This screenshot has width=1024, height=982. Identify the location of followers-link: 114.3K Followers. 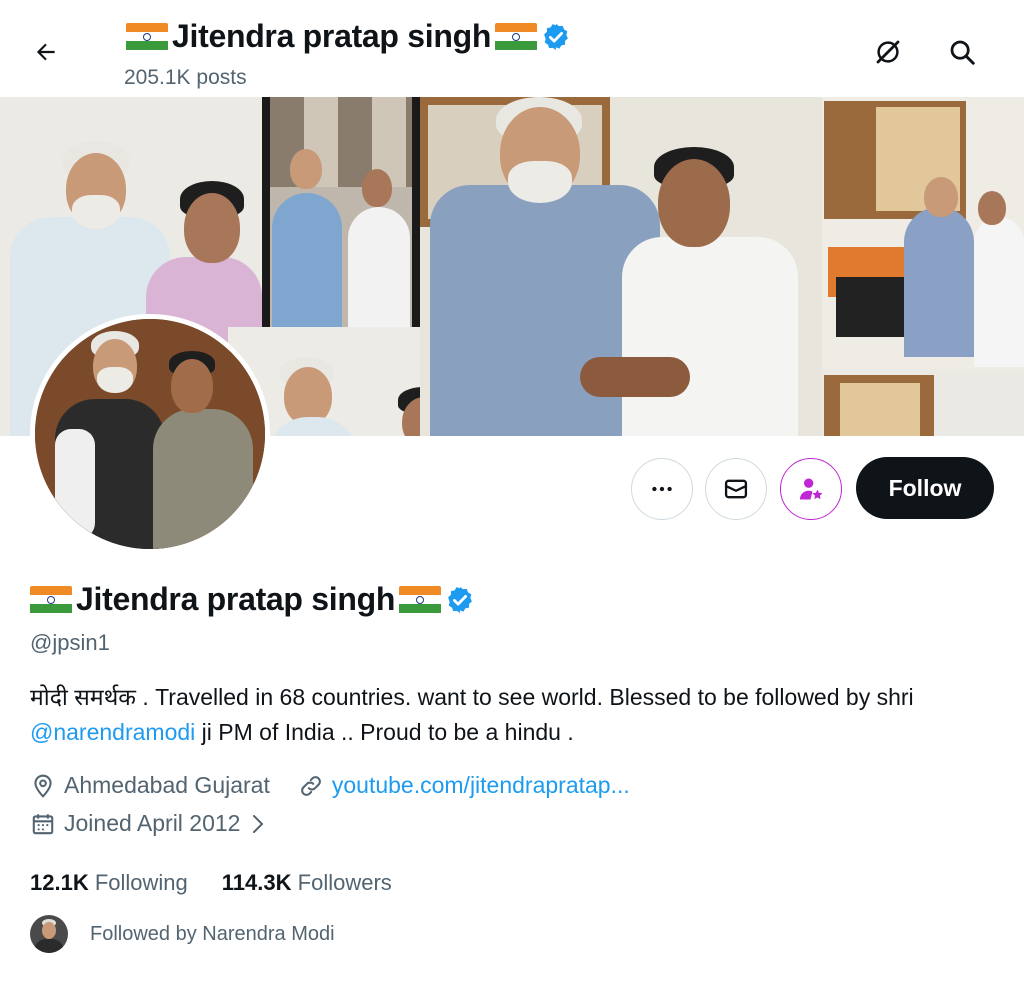
(307, 883).